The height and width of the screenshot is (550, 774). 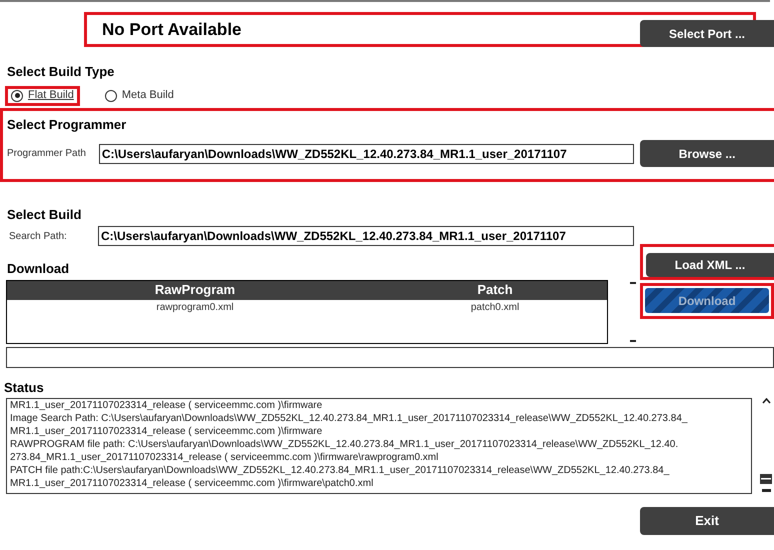 I want to click on section-title: Download, so click(x=38, y=269).